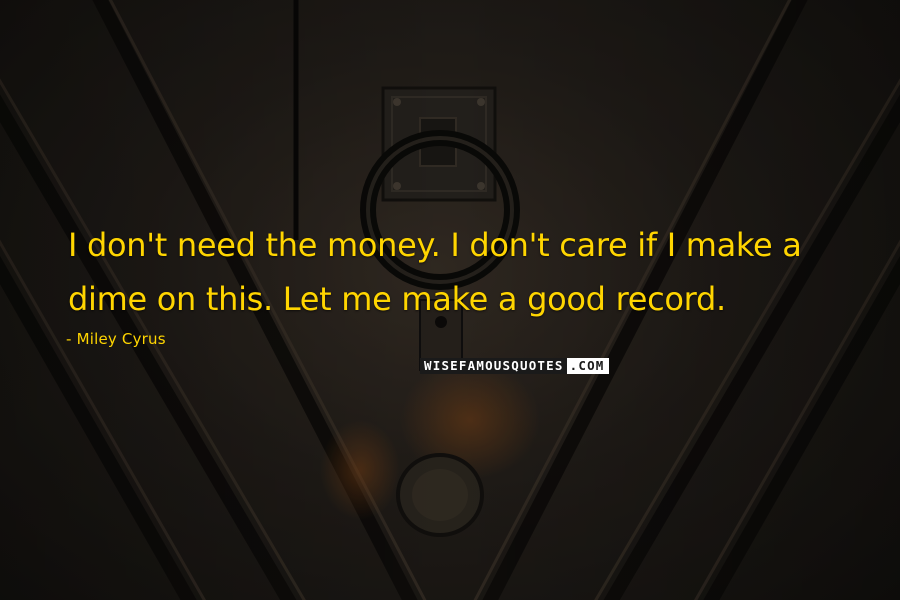  I want to click on quote-author: - Miley Cyrus, so click(116, 339).